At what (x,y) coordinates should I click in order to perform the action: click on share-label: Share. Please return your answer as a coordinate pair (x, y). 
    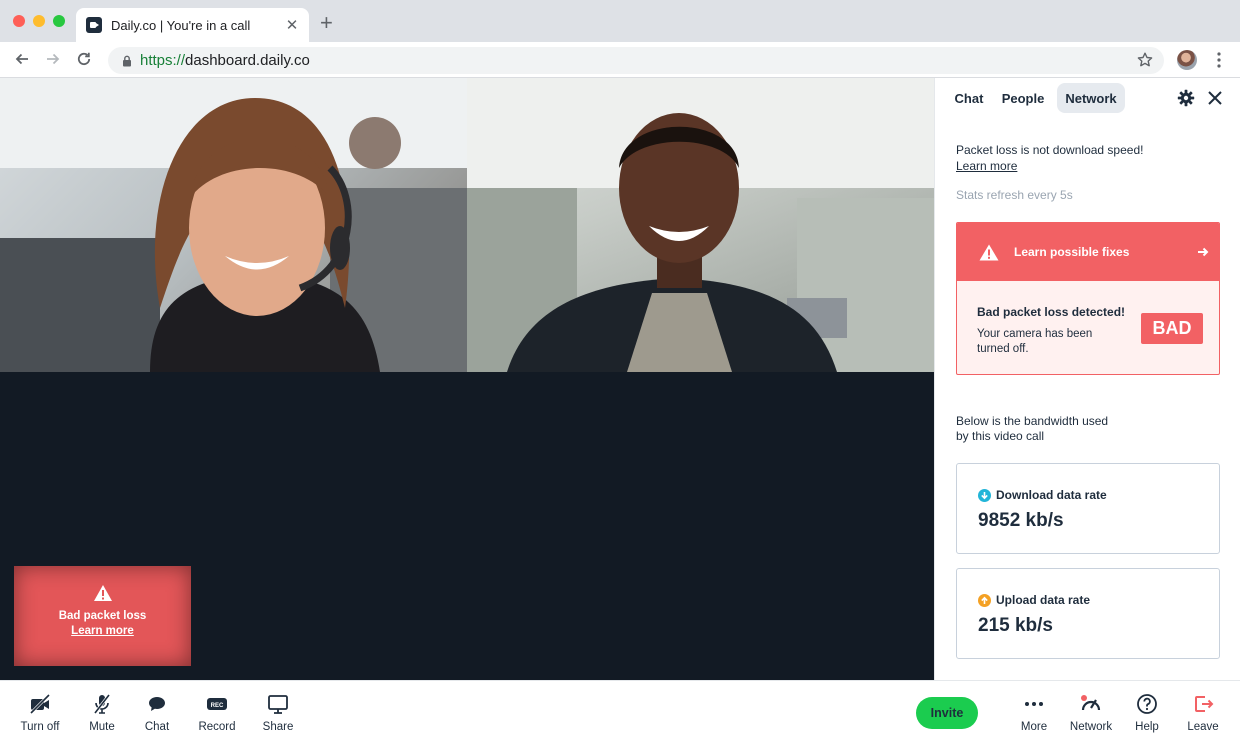
    Looking at the image, I should click on (278, 727).